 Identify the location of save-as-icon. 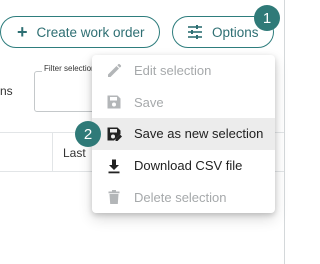
(114, 134).